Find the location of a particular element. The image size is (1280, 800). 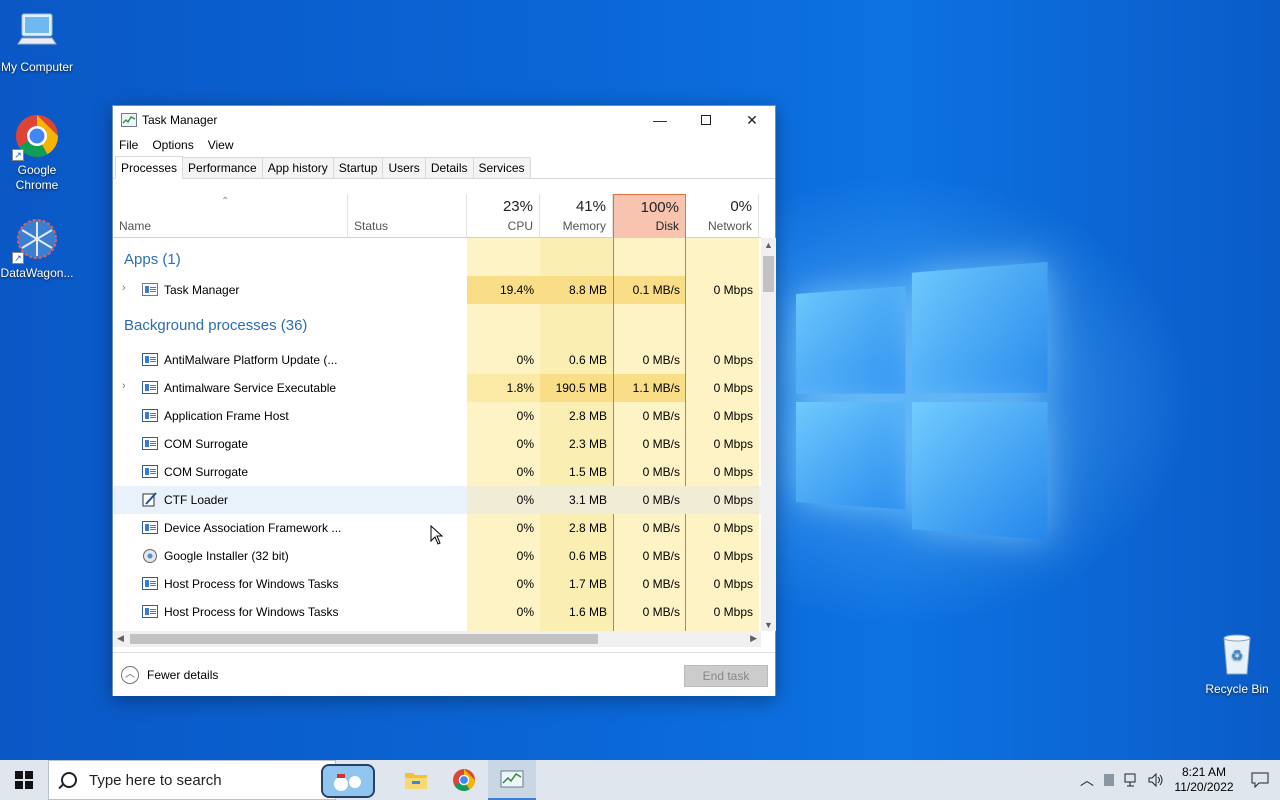

scroll-up-icon: ▲ is located at coordinates (768, 245).